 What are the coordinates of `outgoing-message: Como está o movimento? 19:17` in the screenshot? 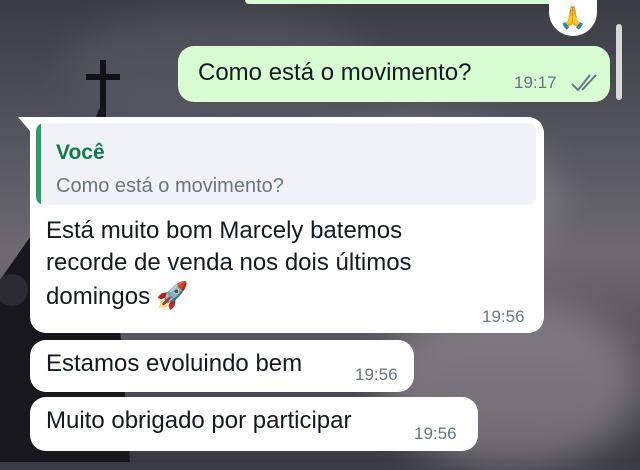 It's located at (394, 74).